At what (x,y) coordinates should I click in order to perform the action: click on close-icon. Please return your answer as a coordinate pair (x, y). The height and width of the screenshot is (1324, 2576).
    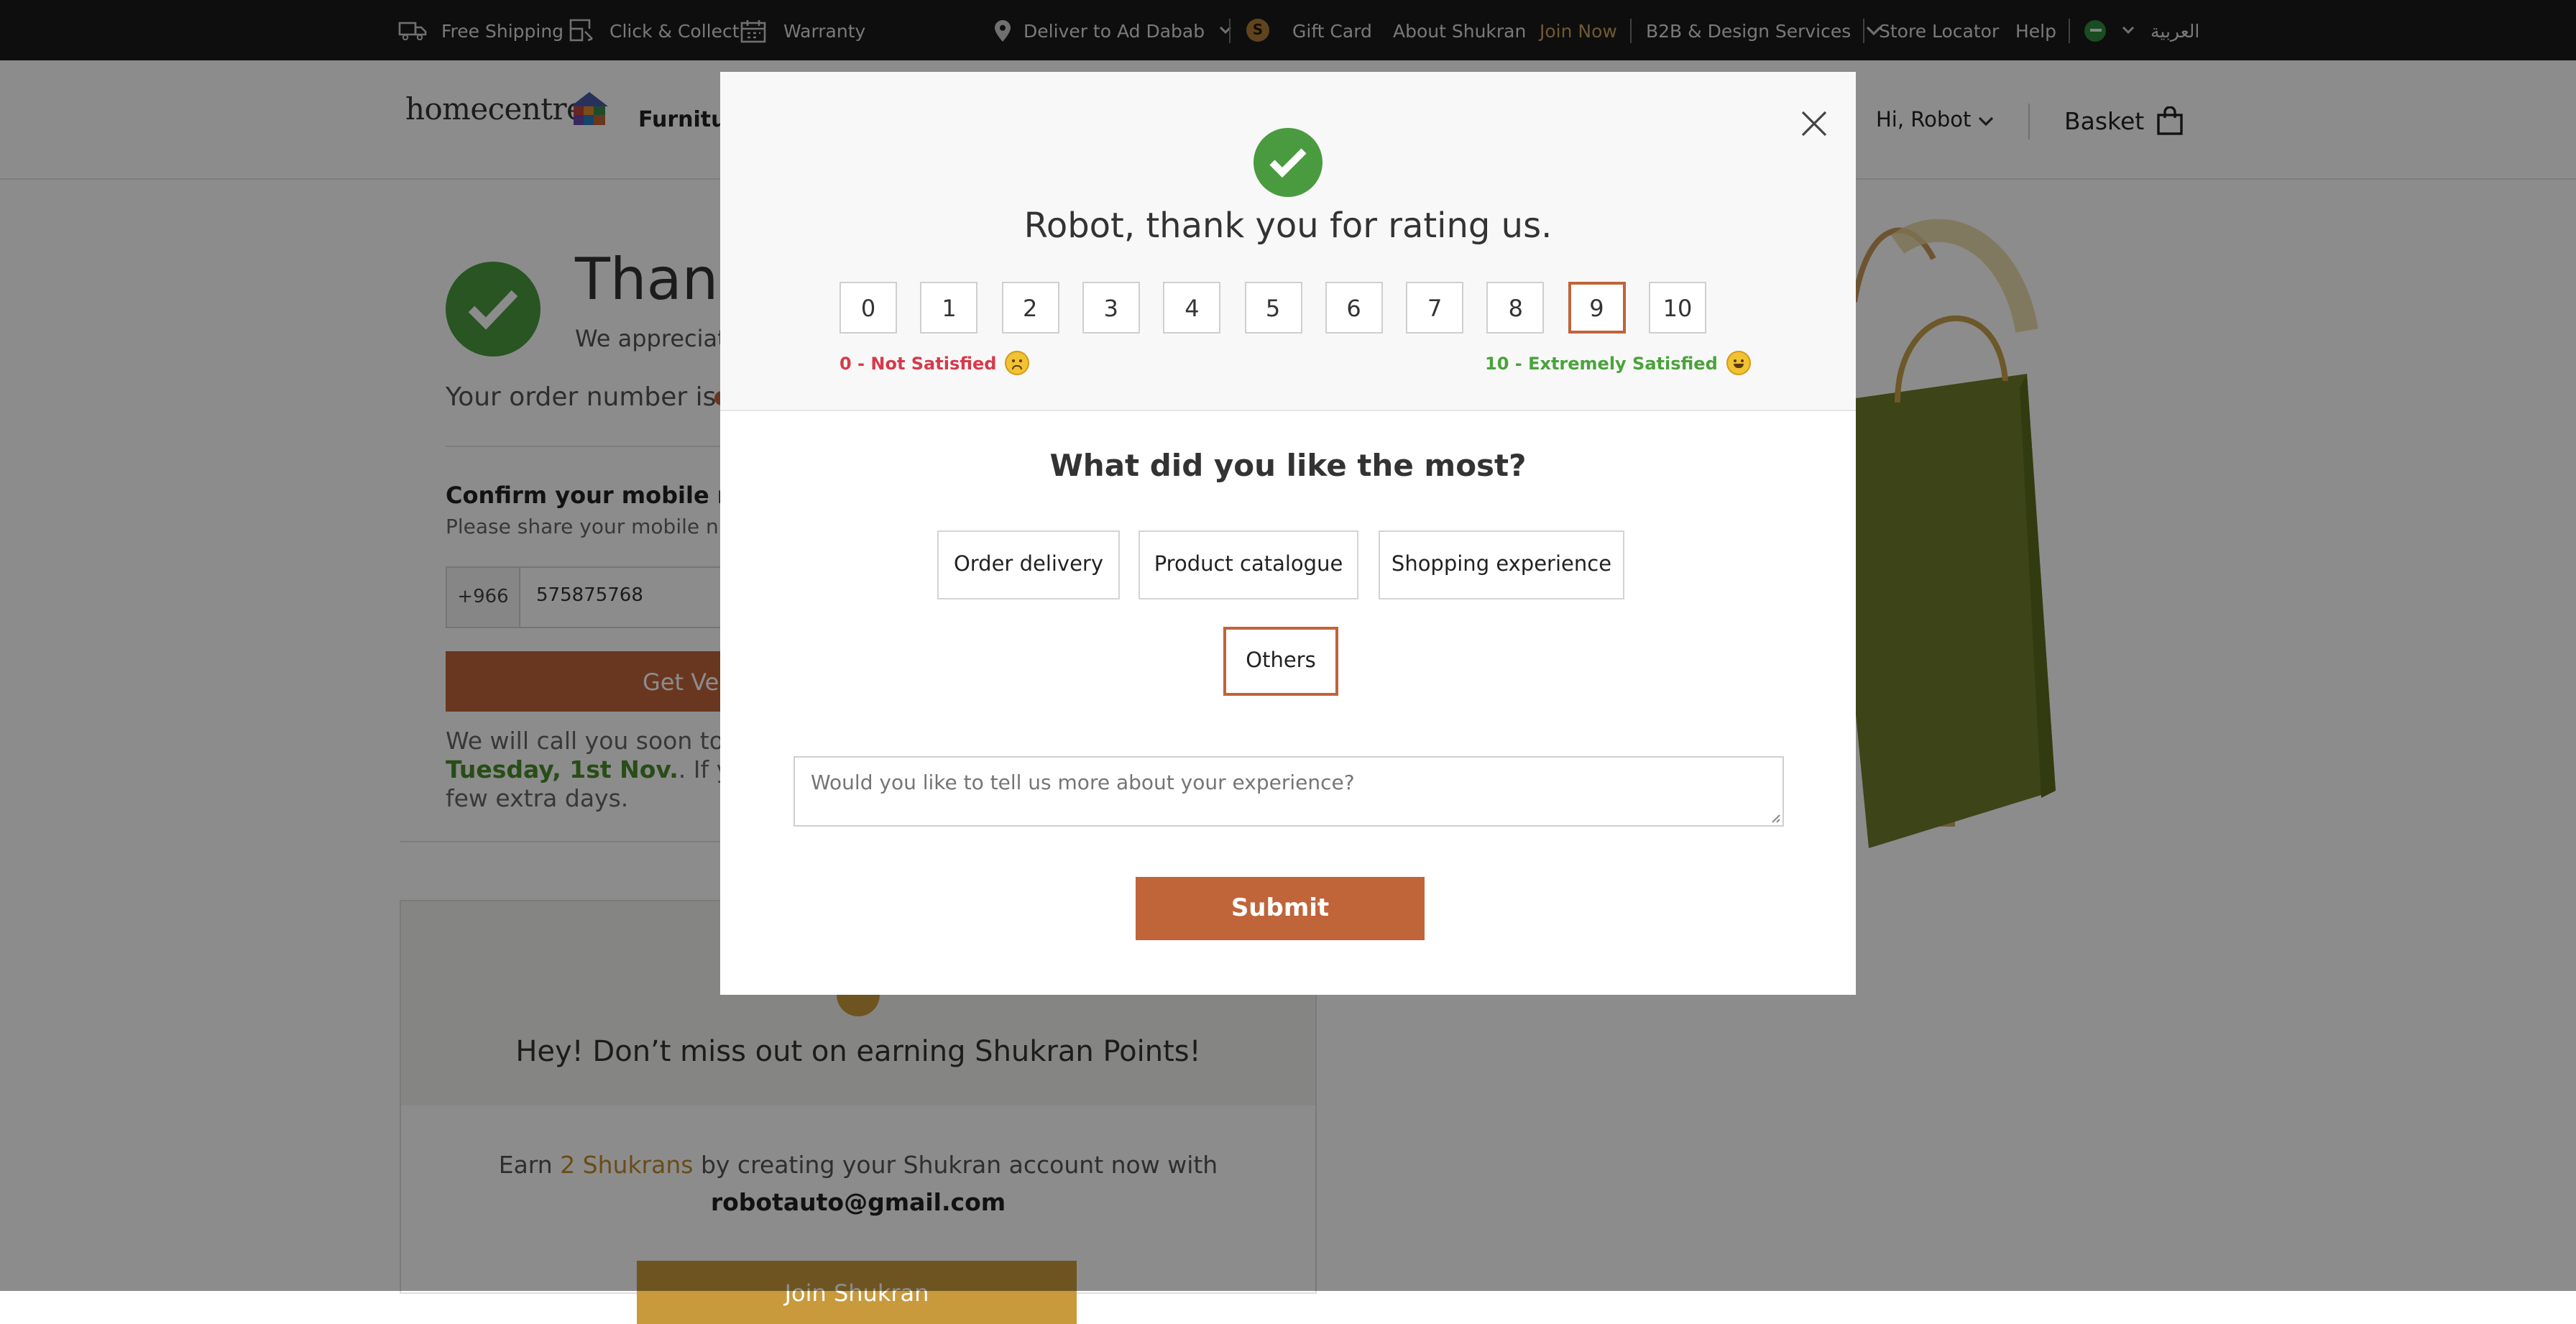
    Looking at the image, I should click on (1814, 124).